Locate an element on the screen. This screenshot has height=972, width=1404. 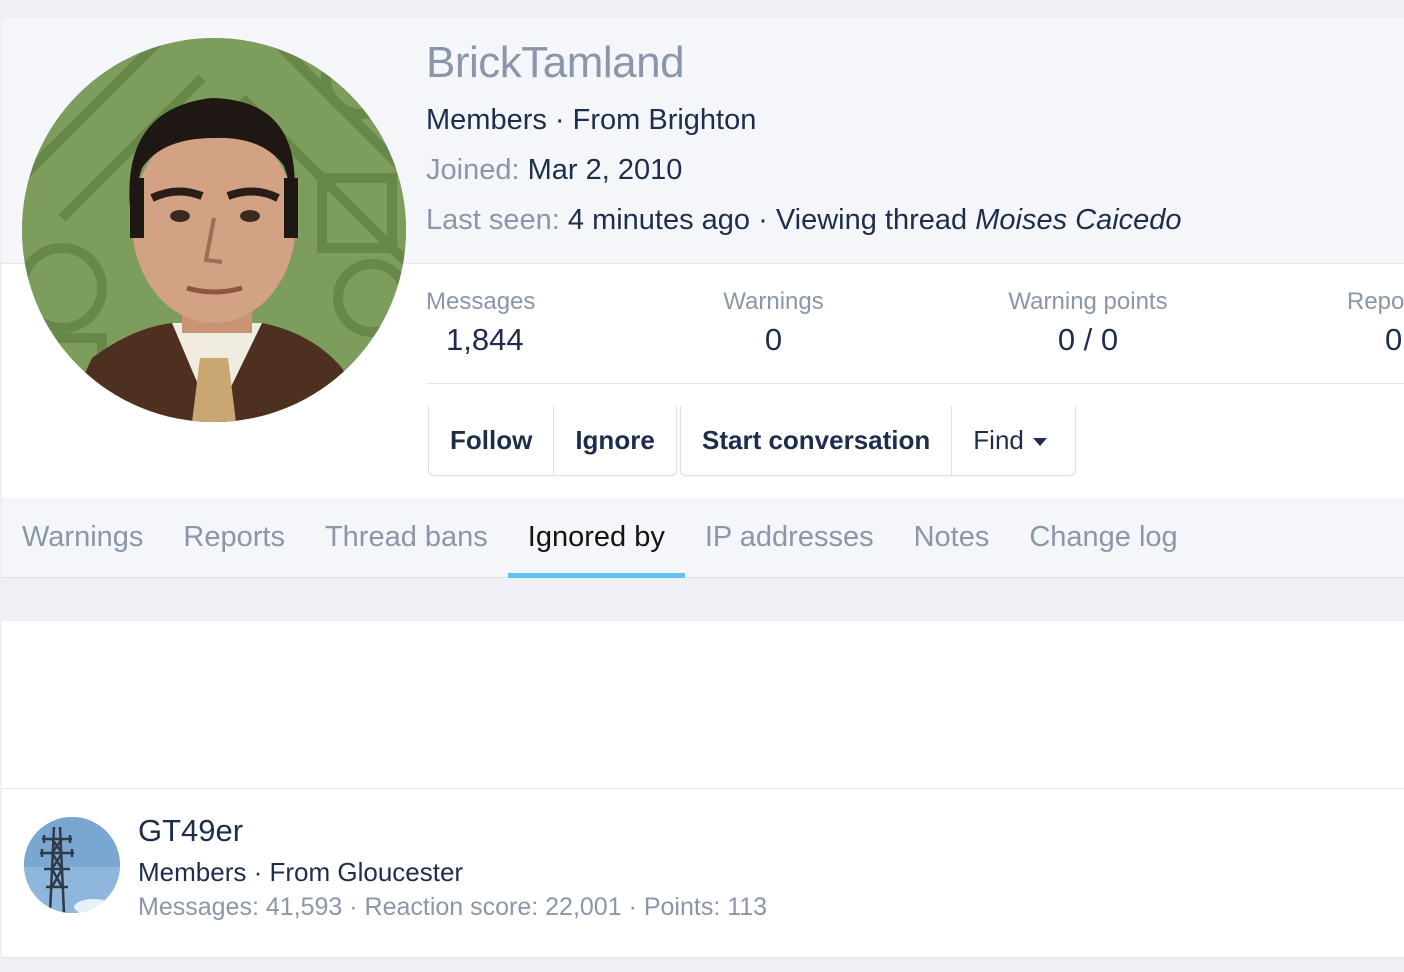
activity-thread-link: Moises Caicedo is located at coordinates (1078, 220).